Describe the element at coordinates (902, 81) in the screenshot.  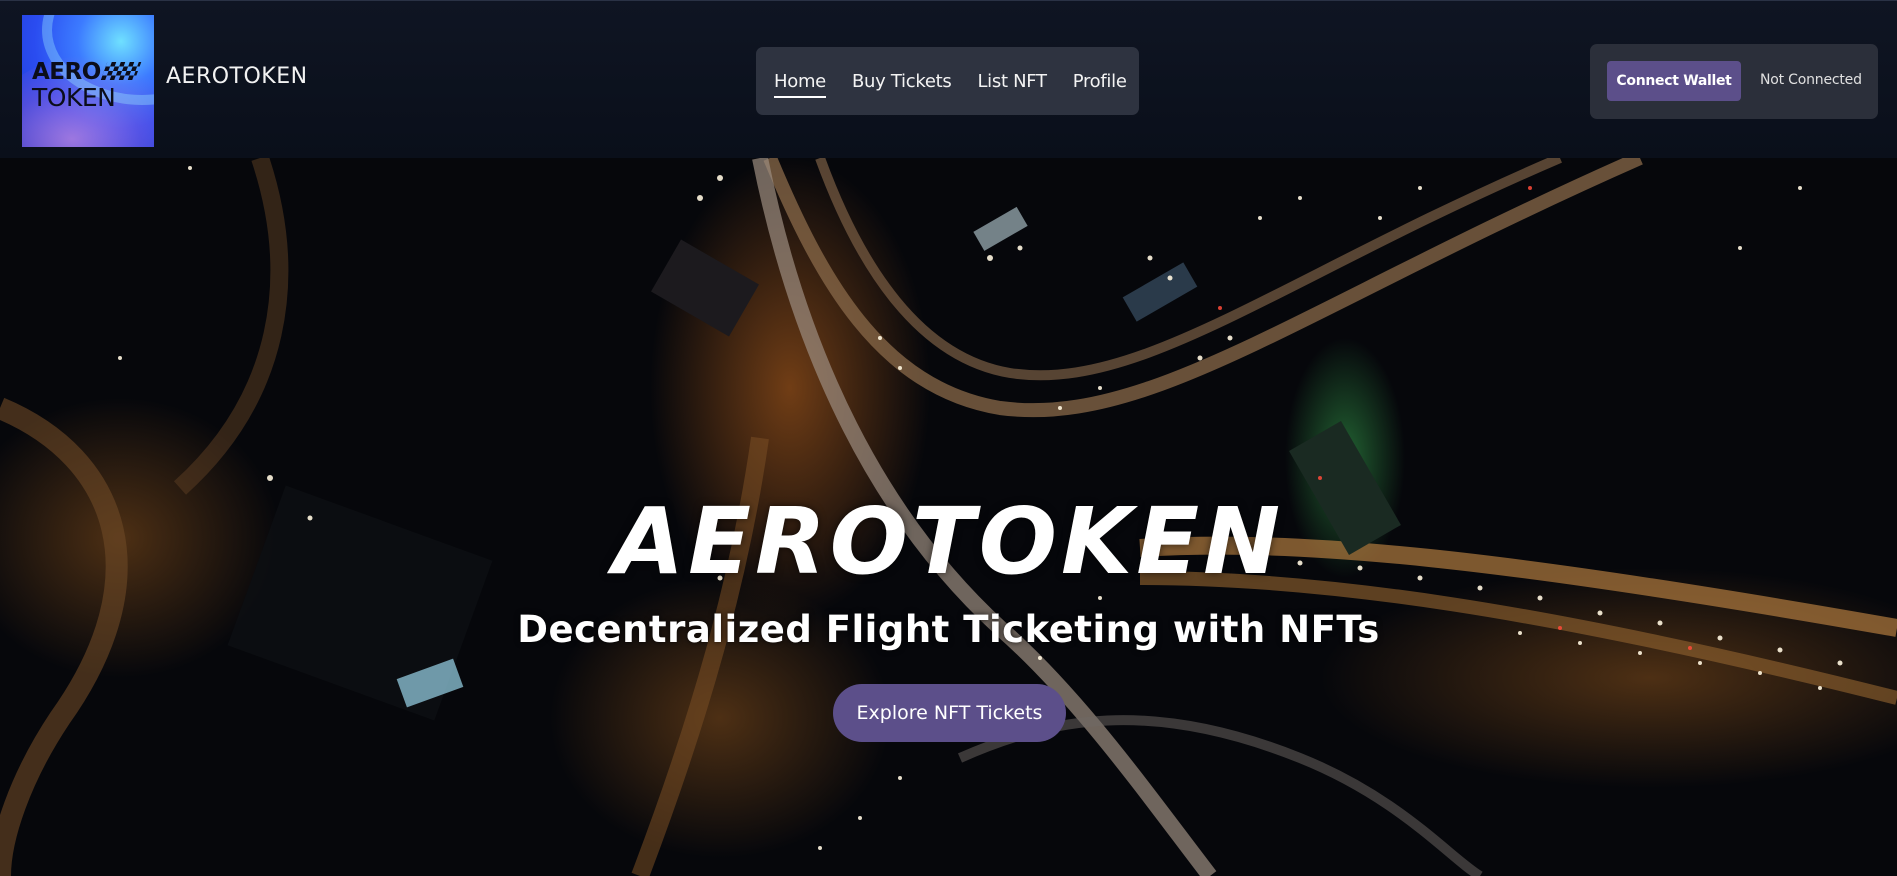
I see `nav-item-buy-tickets: Buy Tickets` at that location.